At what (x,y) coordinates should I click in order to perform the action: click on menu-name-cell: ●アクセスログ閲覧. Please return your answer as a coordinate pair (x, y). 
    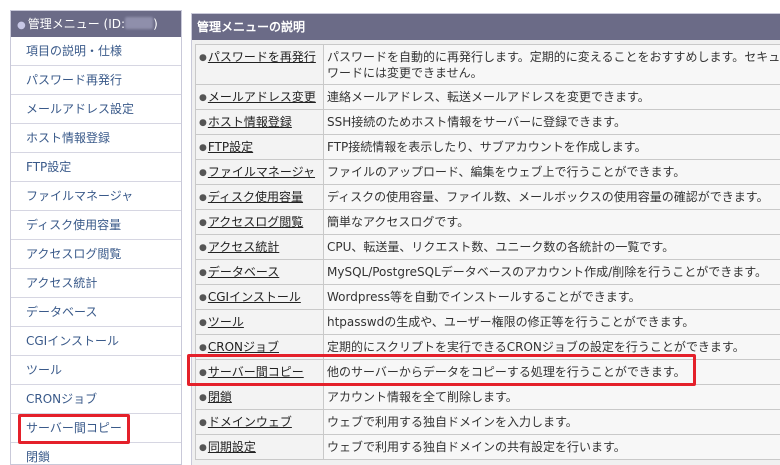
    Looking at the image, I should click on (259, 222).